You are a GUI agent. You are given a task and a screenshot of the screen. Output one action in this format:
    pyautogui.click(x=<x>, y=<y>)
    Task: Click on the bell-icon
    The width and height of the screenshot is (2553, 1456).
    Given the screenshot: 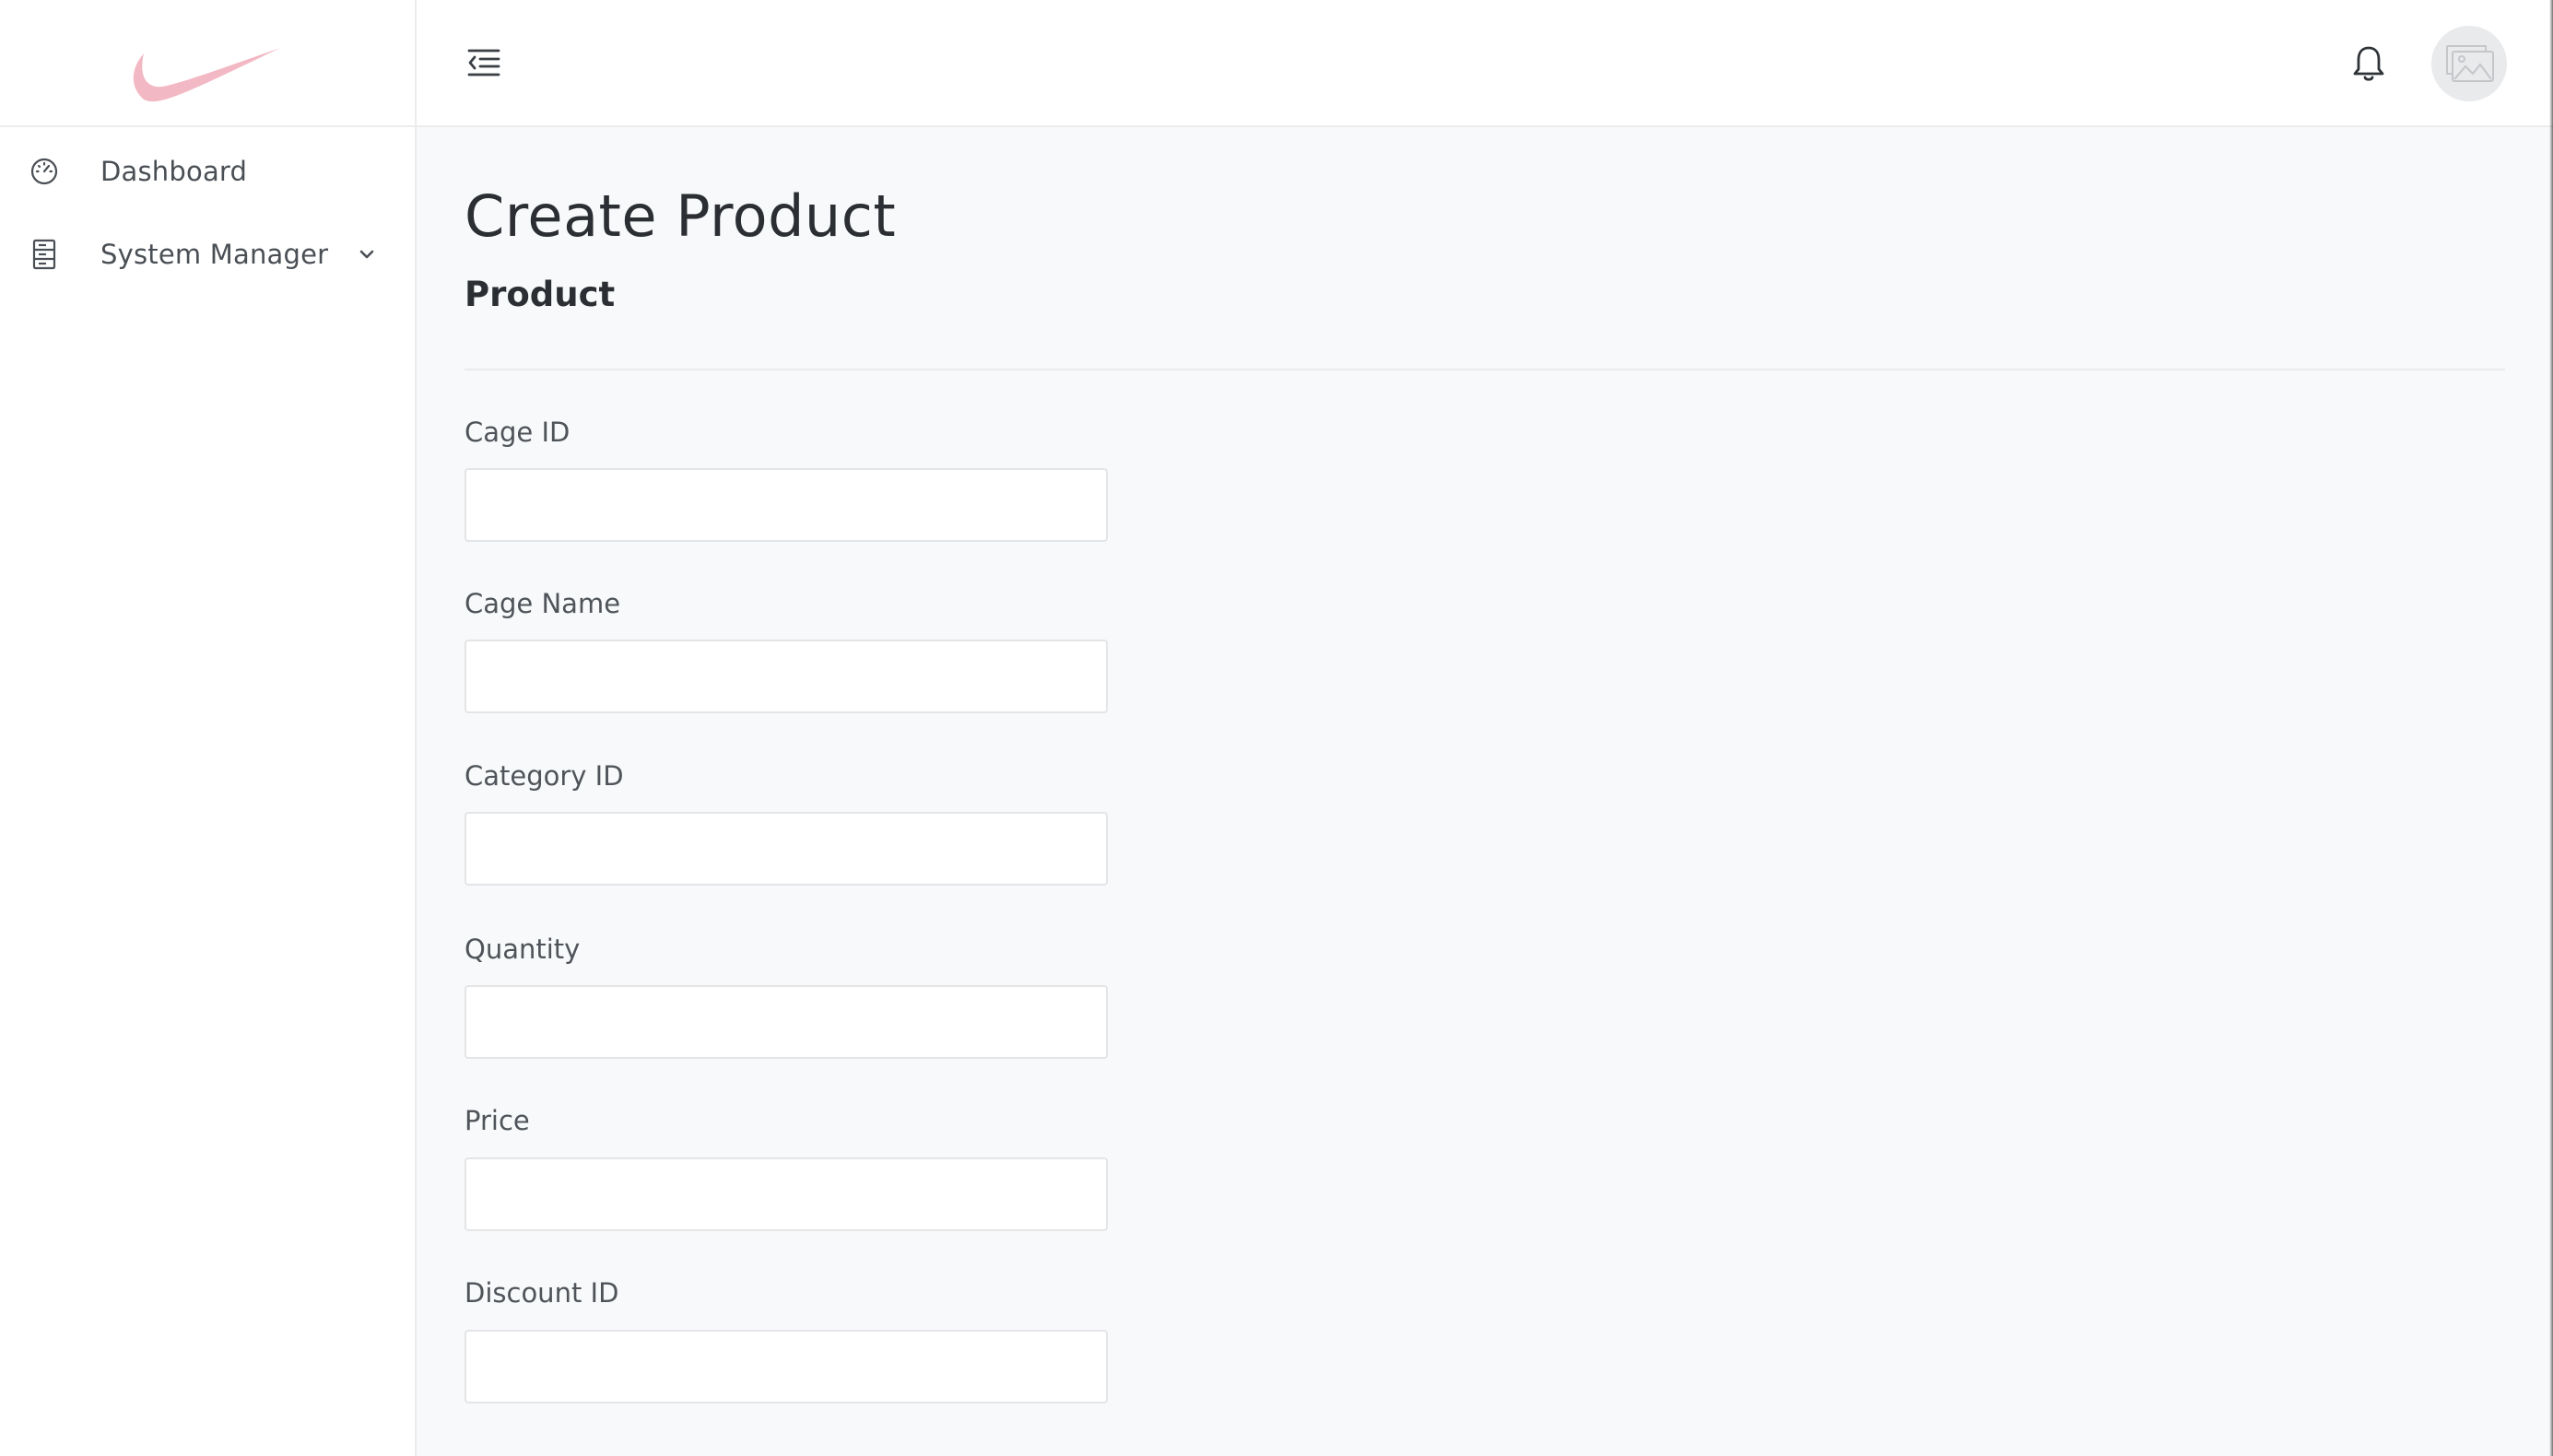 What is the action you would take?
    pyautogui.click(x=2368, y=63)
    